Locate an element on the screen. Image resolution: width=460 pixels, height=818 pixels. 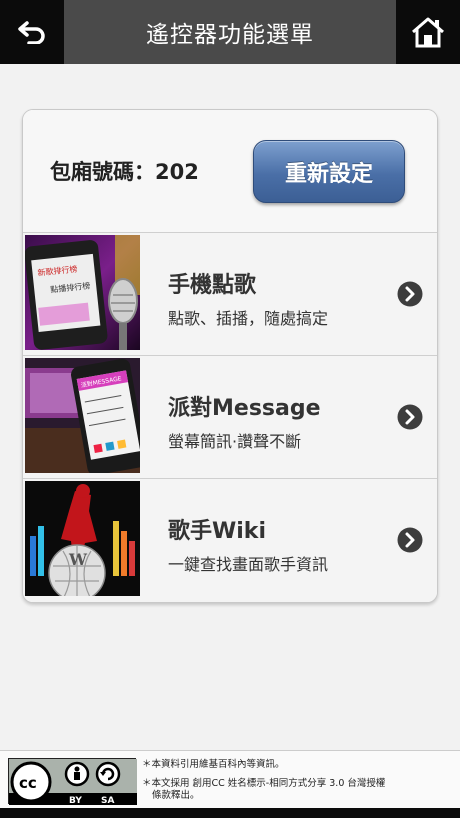
home-button is located at coordinates (428, 32).